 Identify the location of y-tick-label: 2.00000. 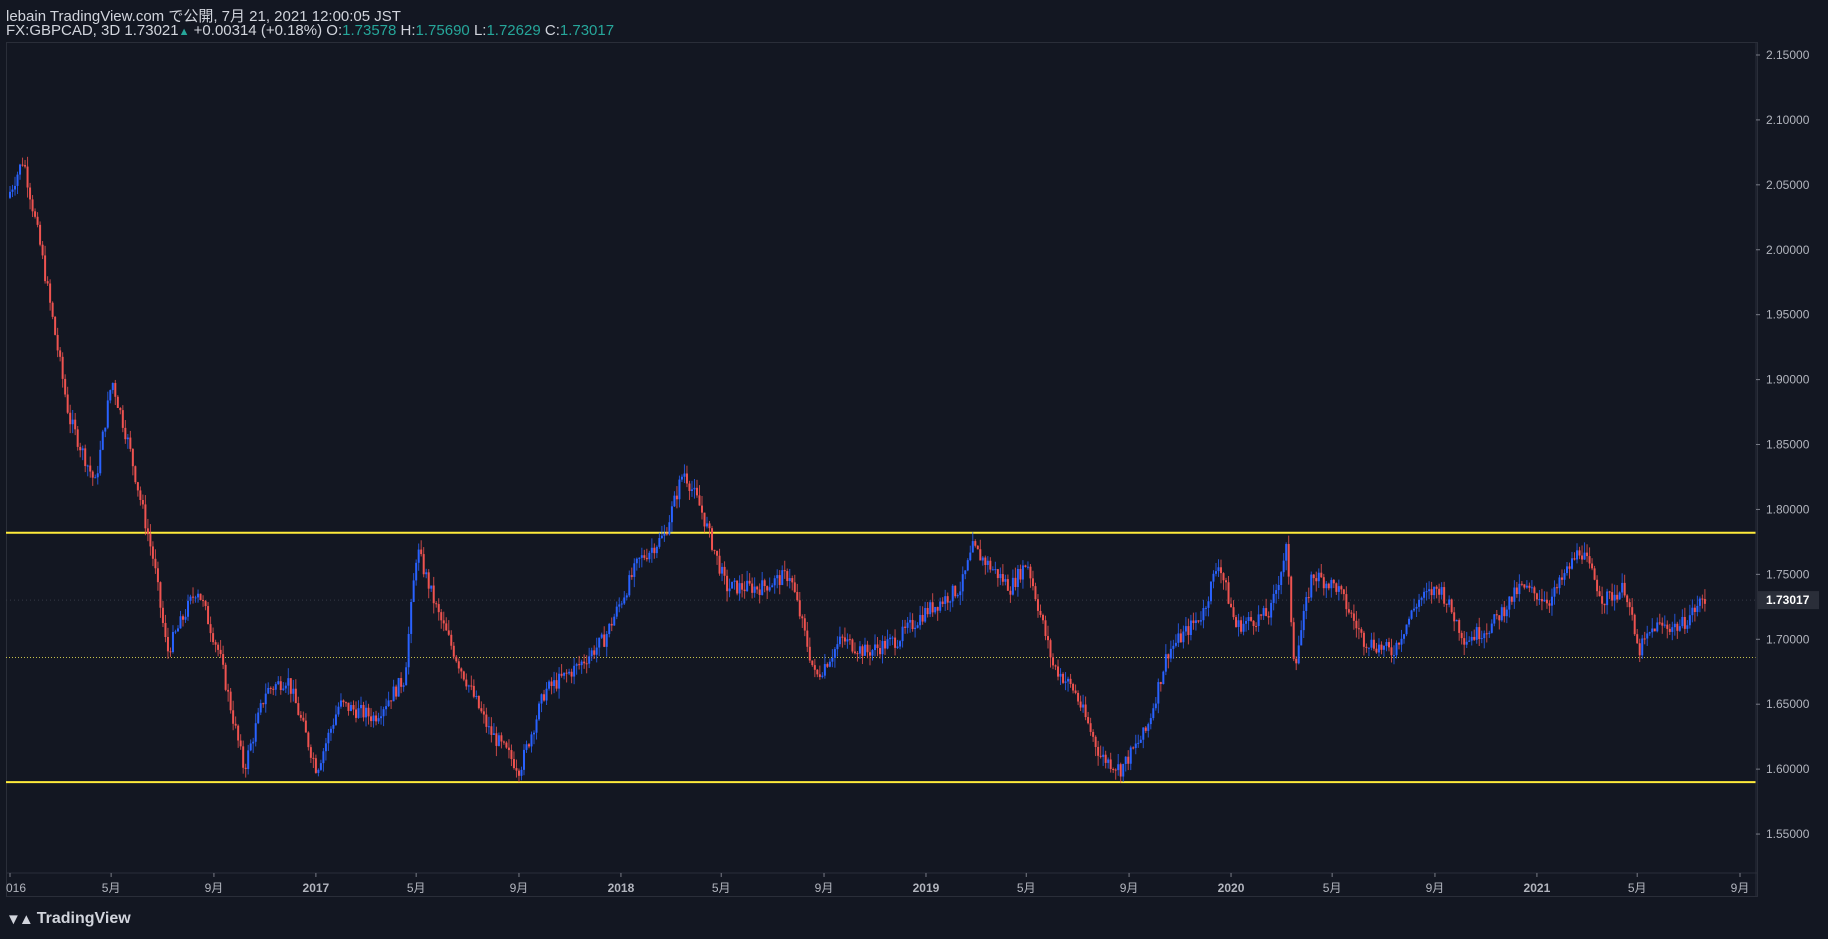
(1788, 250).